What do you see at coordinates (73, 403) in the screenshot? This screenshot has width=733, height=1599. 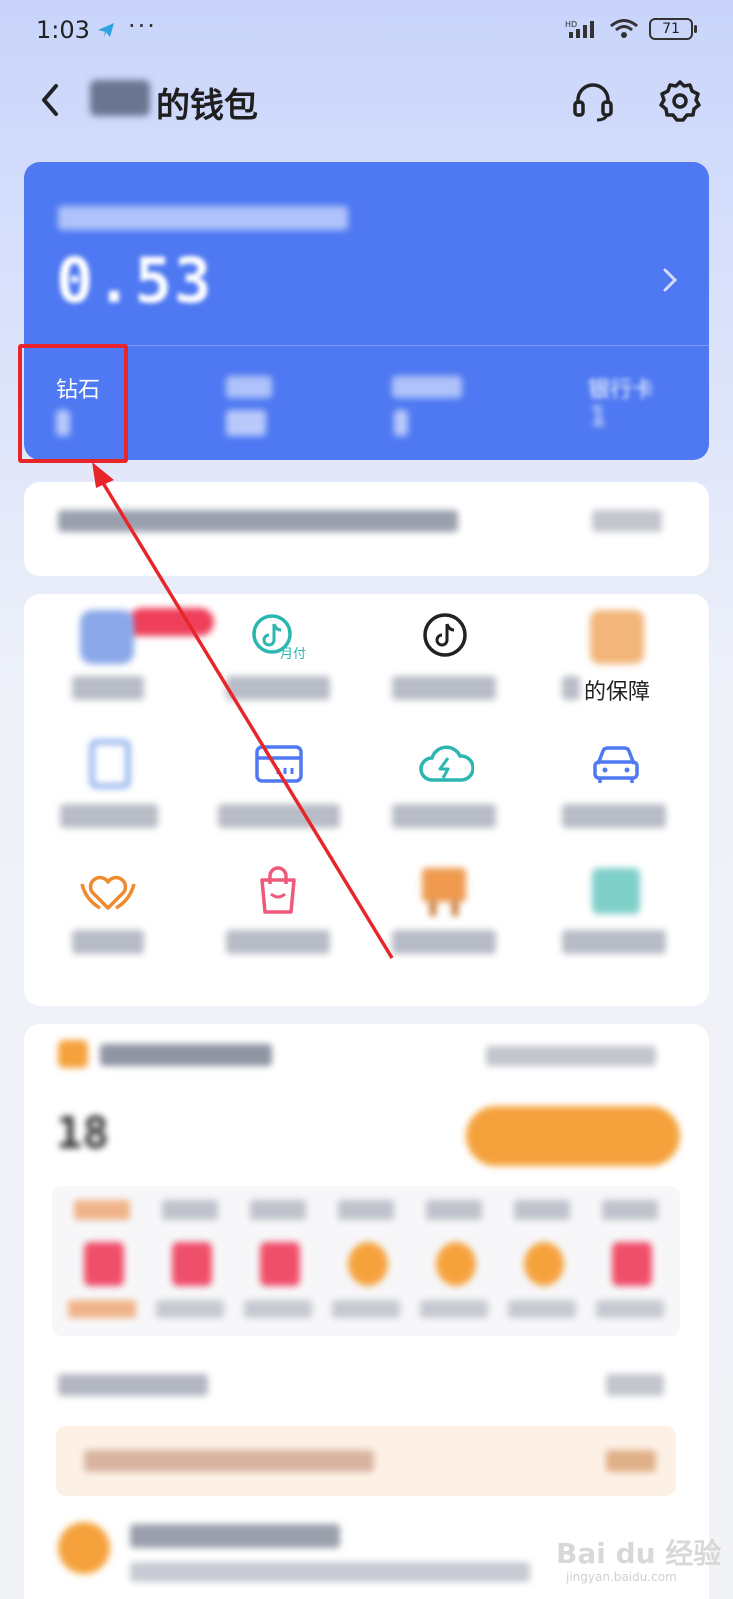 I see `highlight-box` at bounding box center [73, 403].